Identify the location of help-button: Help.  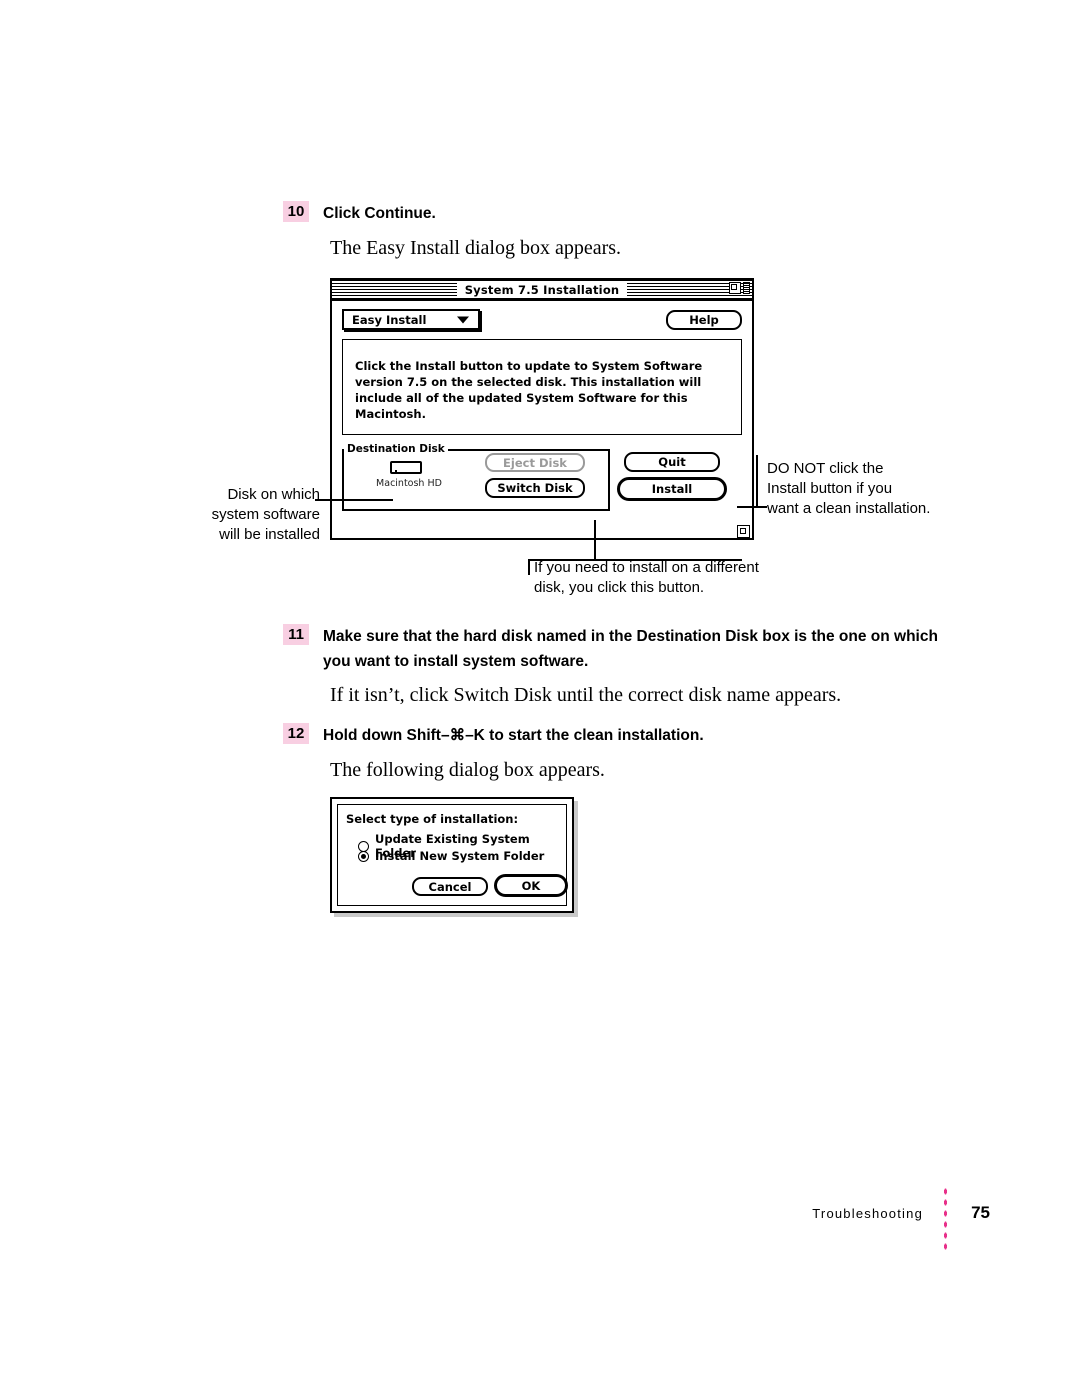
(704, 320).